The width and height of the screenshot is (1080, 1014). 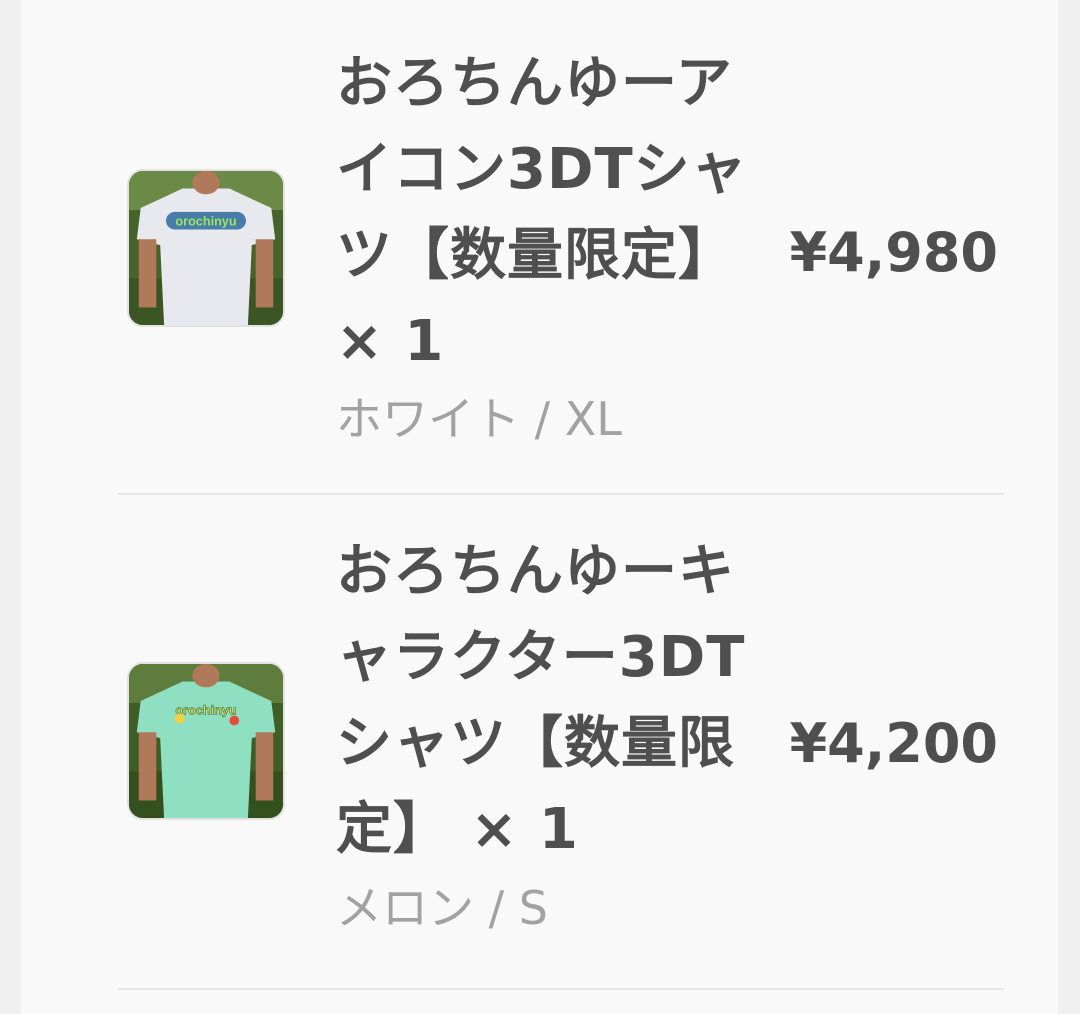 I want to click on product-variant: メロン / S, so click(x=442, y=908).